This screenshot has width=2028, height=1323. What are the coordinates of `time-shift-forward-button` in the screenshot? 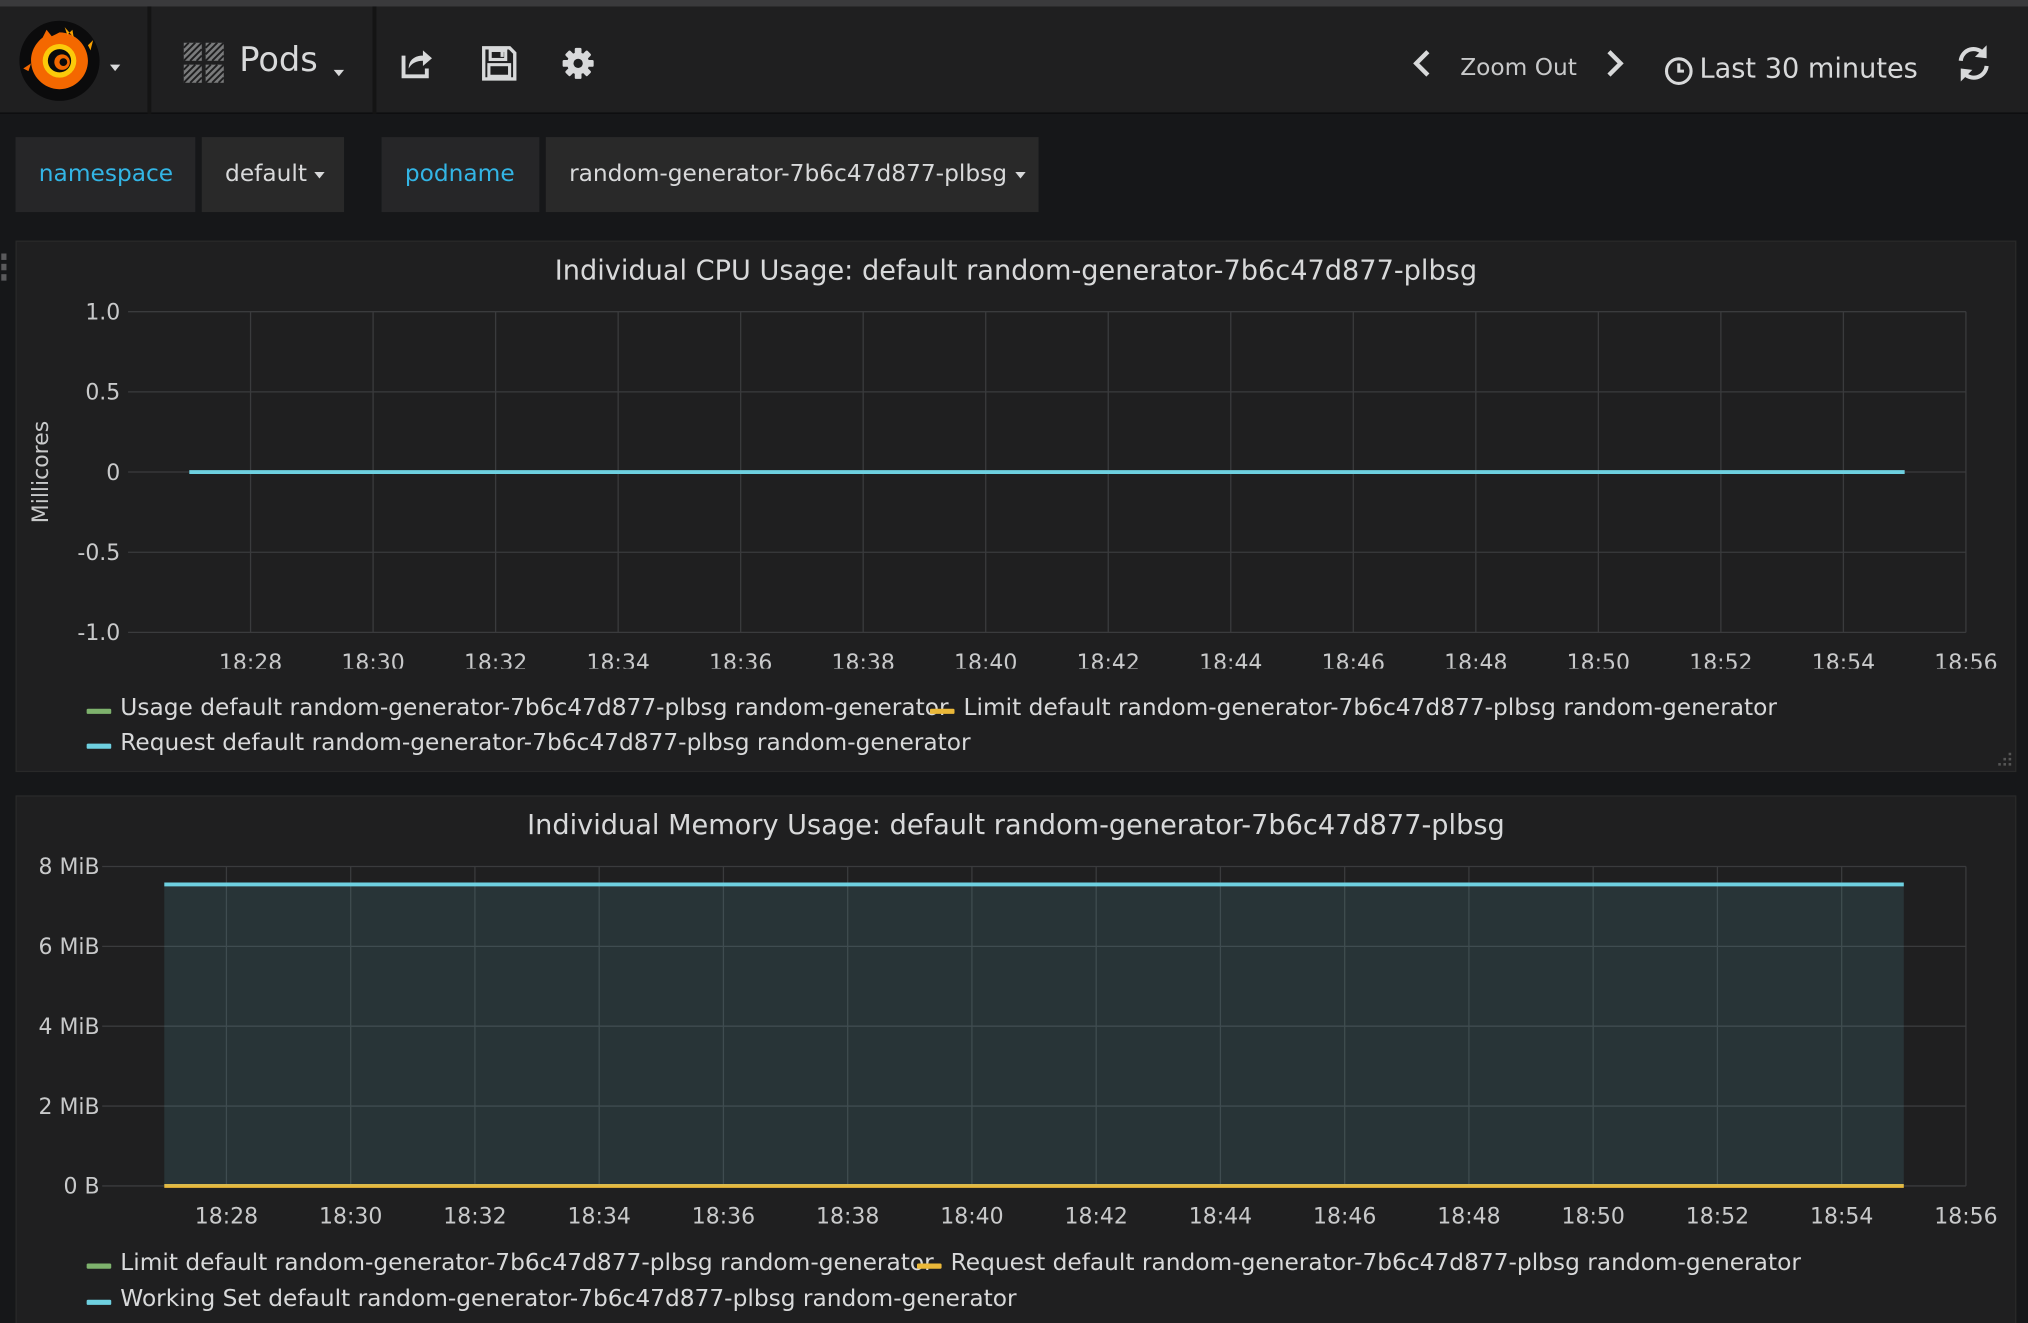 It's located at (1616, 63).